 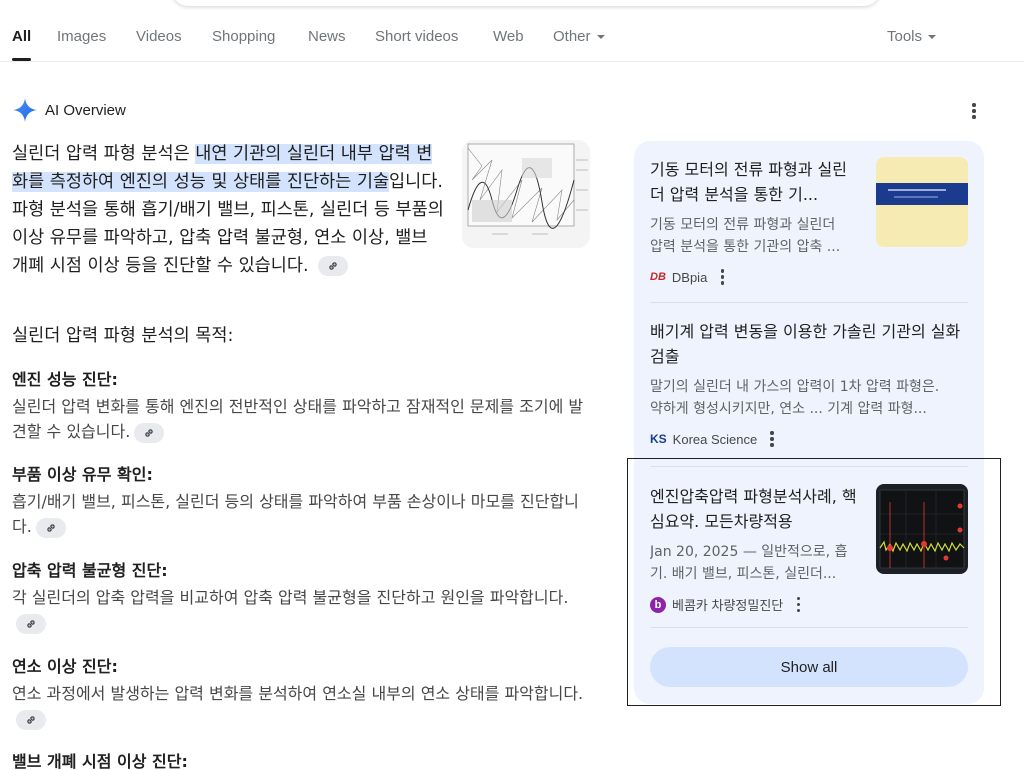 I want to click on tab-news: News, so click(x=327, y=36).